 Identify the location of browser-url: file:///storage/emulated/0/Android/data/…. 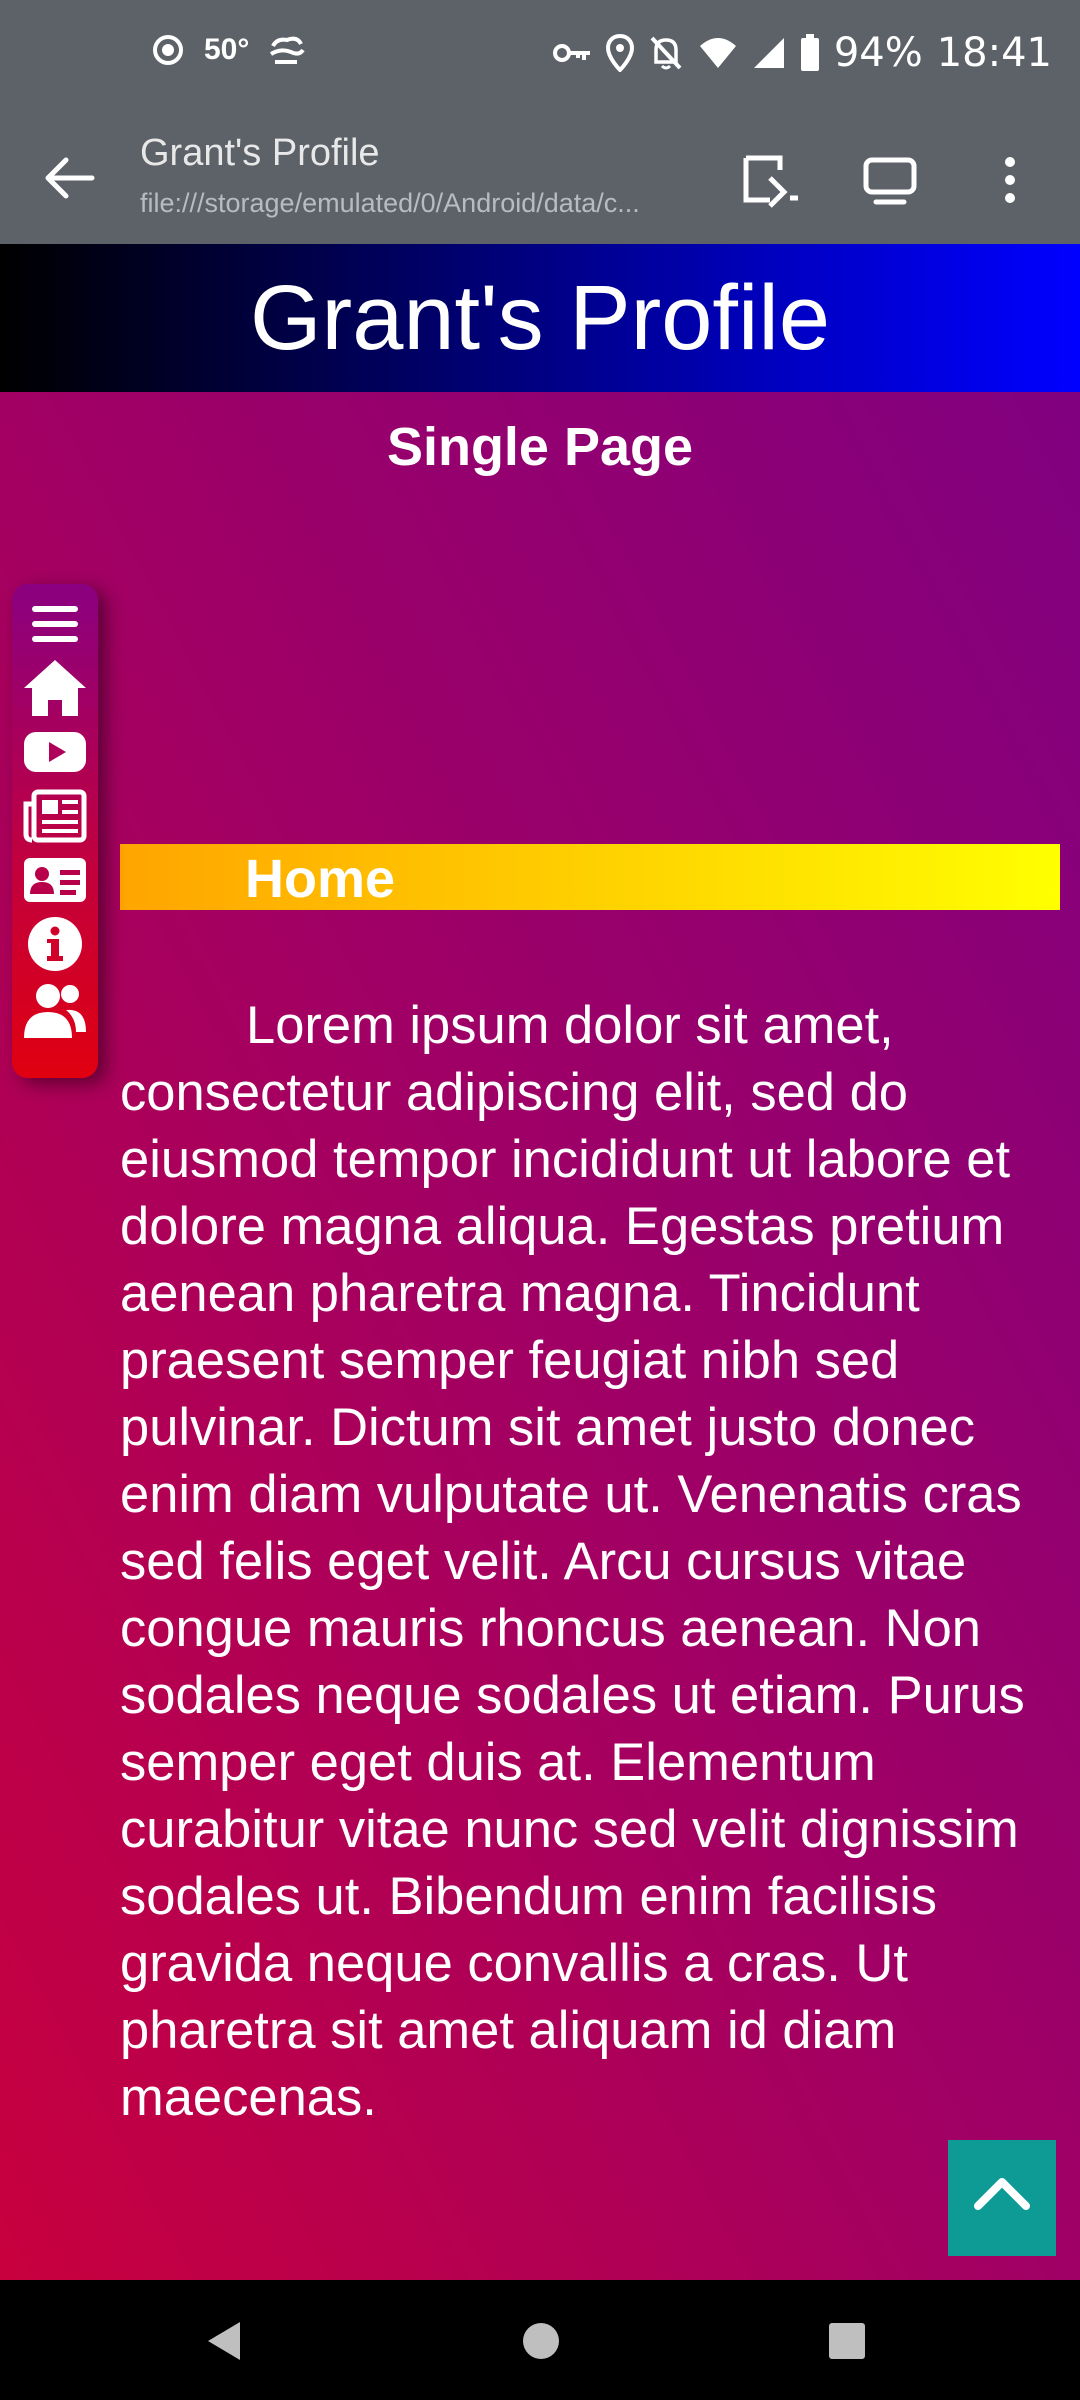
(425, 203).